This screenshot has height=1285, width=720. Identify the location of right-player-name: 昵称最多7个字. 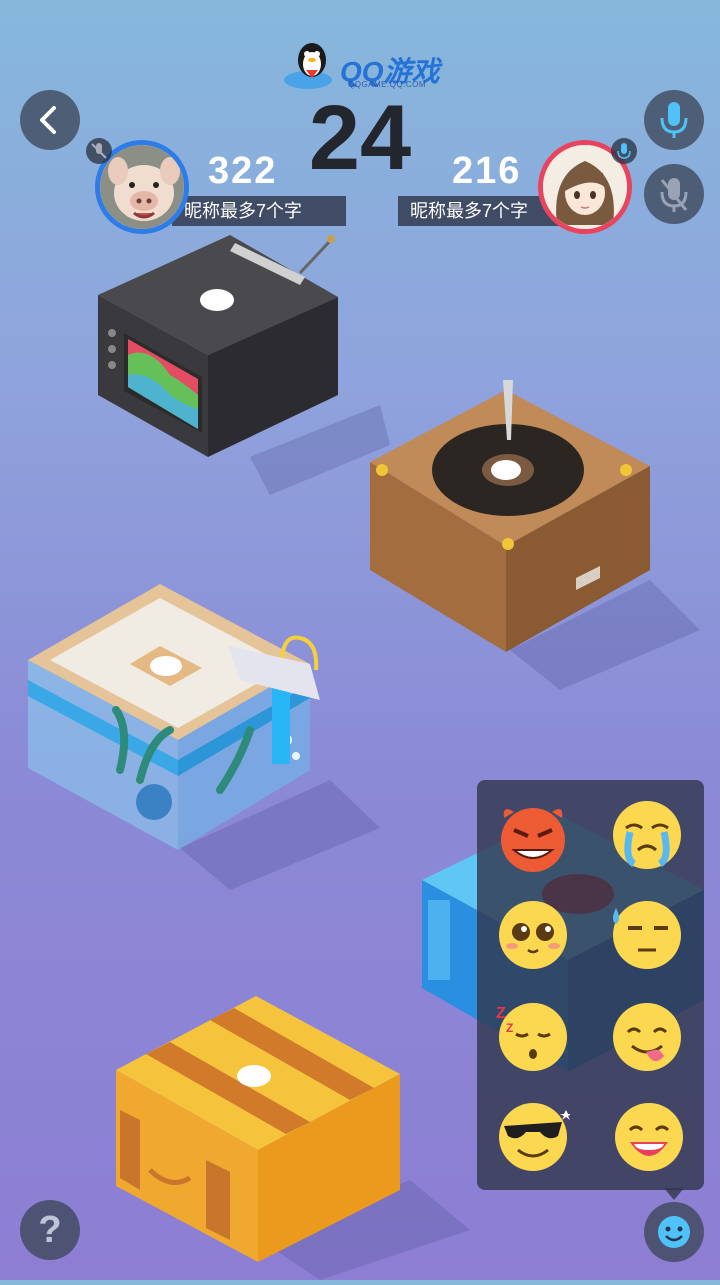
(469, 211).